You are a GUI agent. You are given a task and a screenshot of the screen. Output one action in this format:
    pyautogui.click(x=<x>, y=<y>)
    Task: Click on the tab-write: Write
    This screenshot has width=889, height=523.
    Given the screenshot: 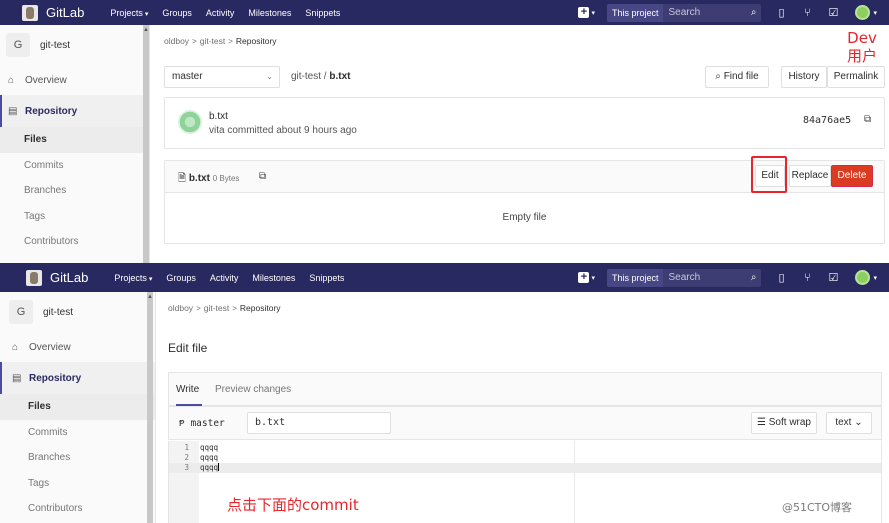 What is the action you would take?
    pyautogui.click(x=189, y=389)
    